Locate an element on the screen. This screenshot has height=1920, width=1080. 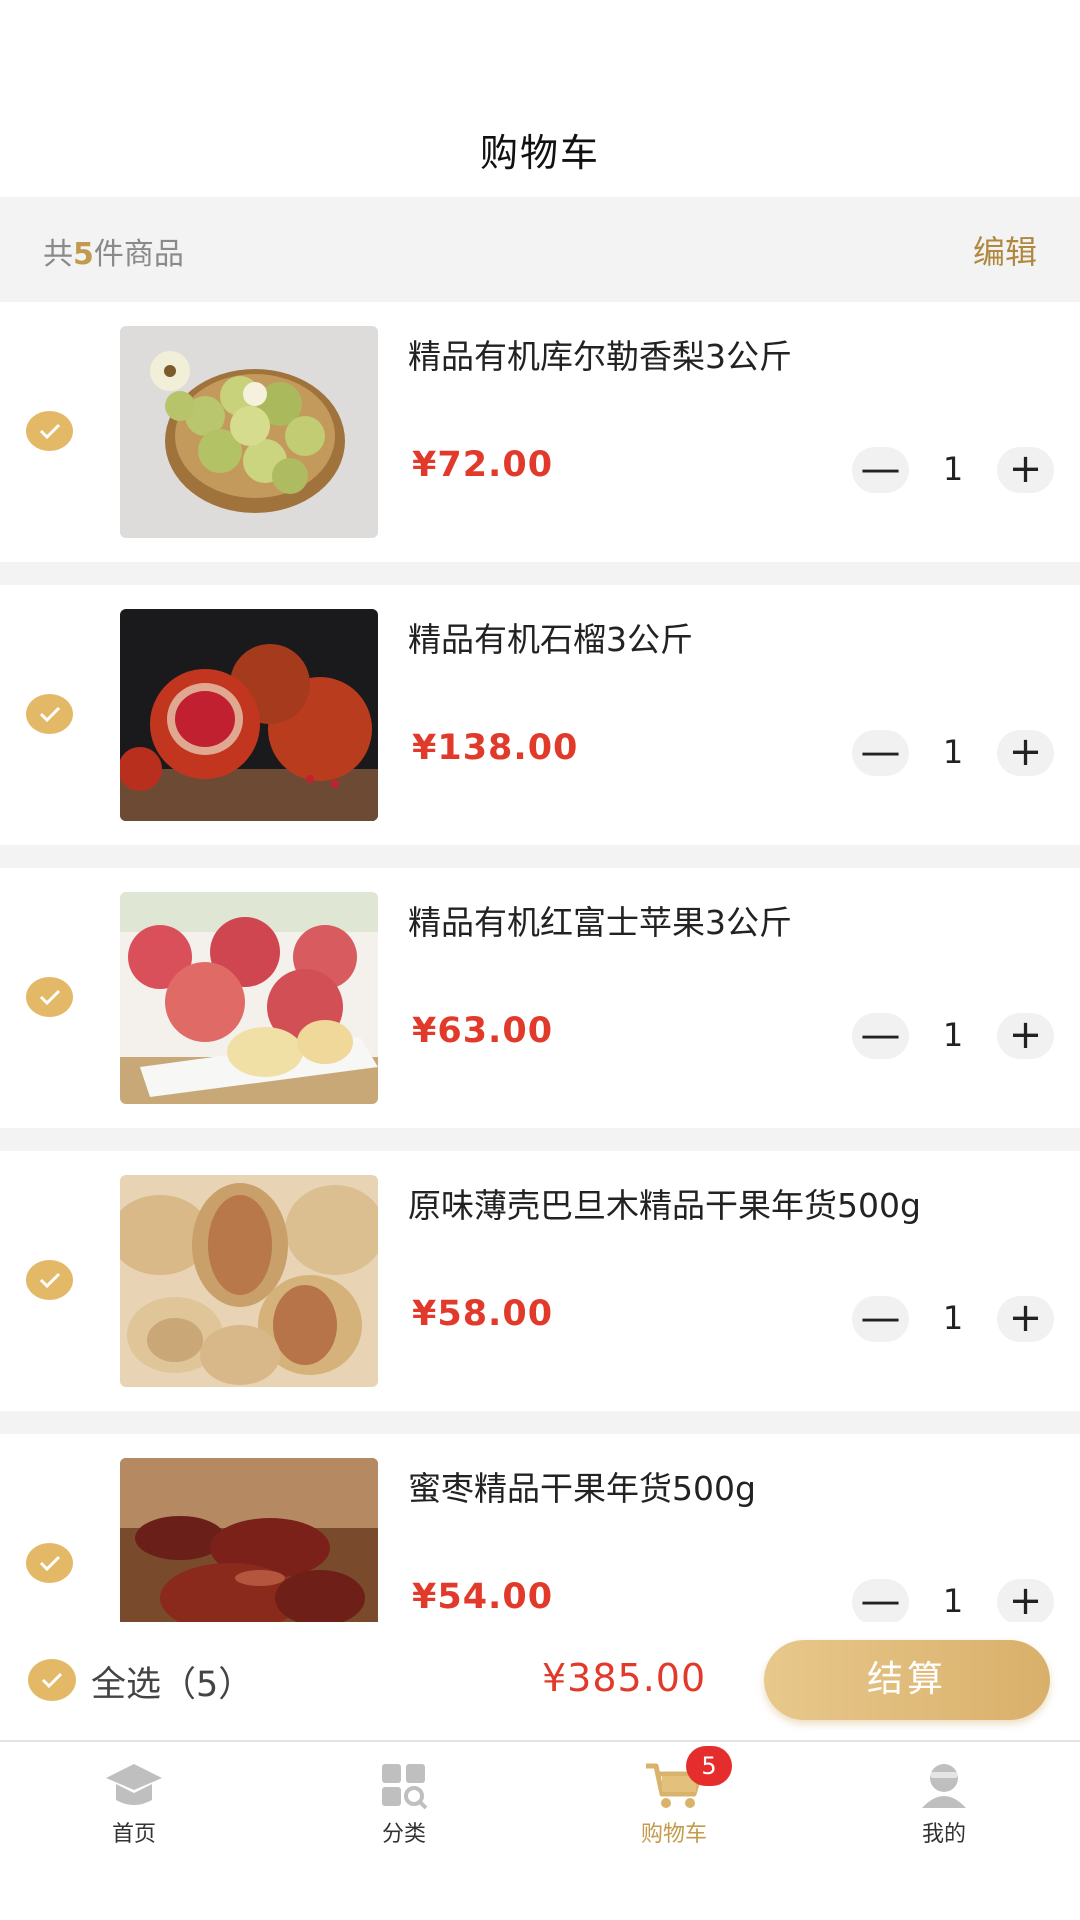
total-price: ¥385.00 is located at coordinates (624, 1678).